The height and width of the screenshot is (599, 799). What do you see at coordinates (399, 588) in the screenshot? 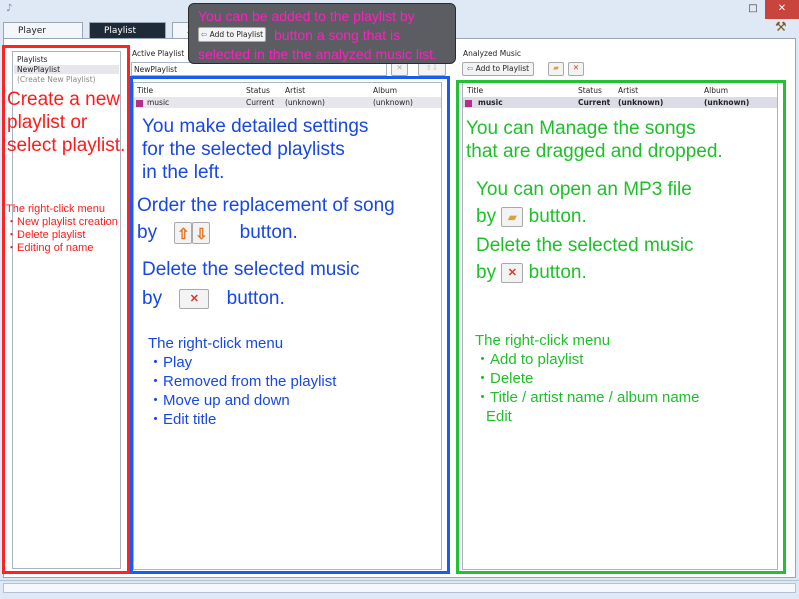
I see `status-strip` at bounding box center [399, 588].